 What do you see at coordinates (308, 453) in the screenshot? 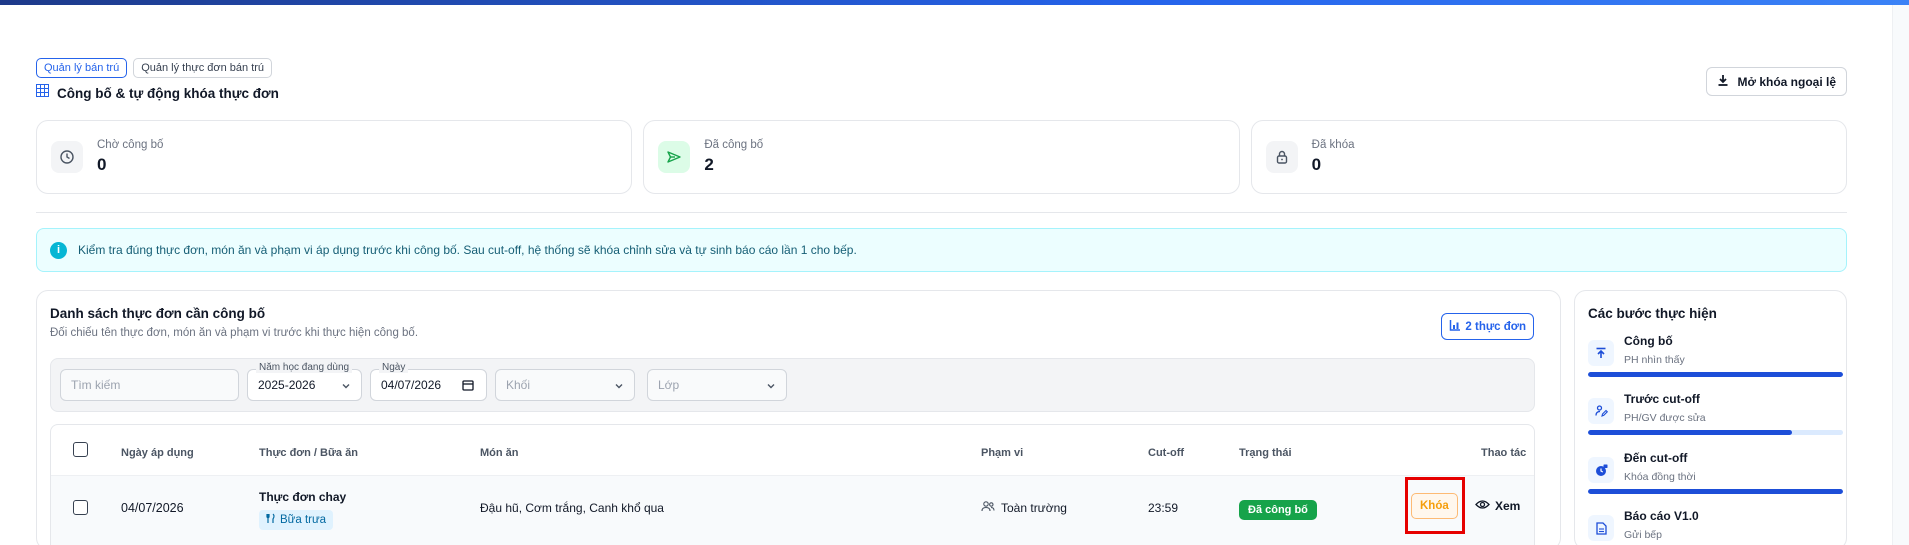
I see `column-header-menu: Thực đơn / Bữa ăn` at bounding box center [308, 453].